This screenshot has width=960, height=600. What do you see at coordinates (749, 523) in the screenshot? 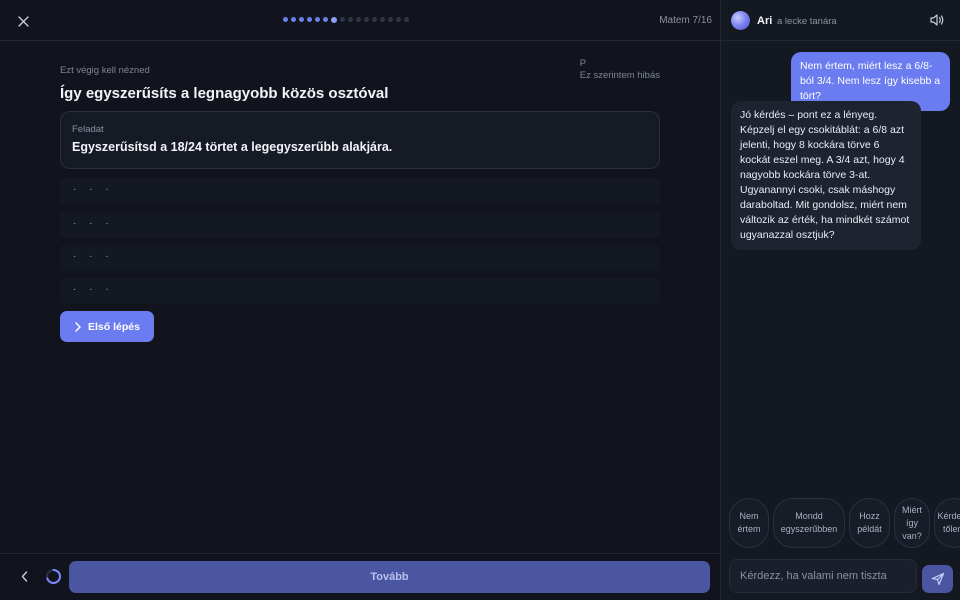
I see `chip-nem-ertem: Nem értem` at bounding box center [749, 523].